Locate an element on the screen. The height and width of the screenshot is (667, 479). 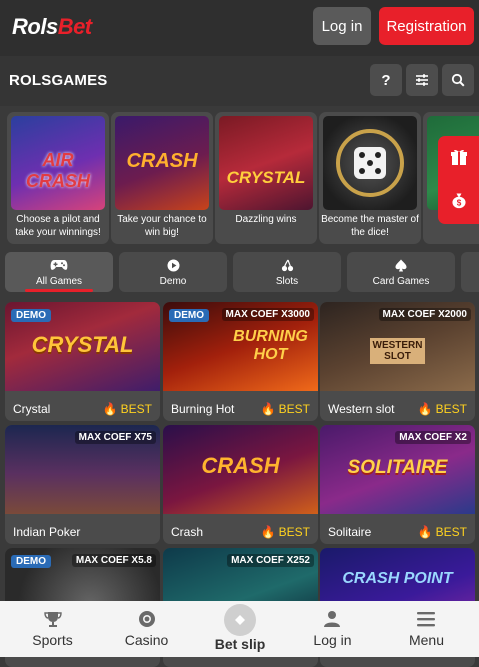
gamepad-icon is located at coordinates (59, 265).